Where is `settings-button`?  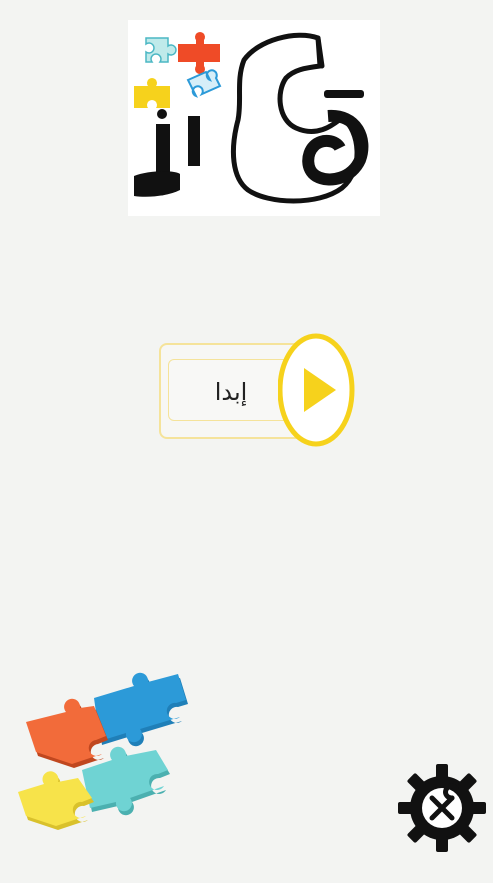
settings-button is located at coordinates (442, 808).